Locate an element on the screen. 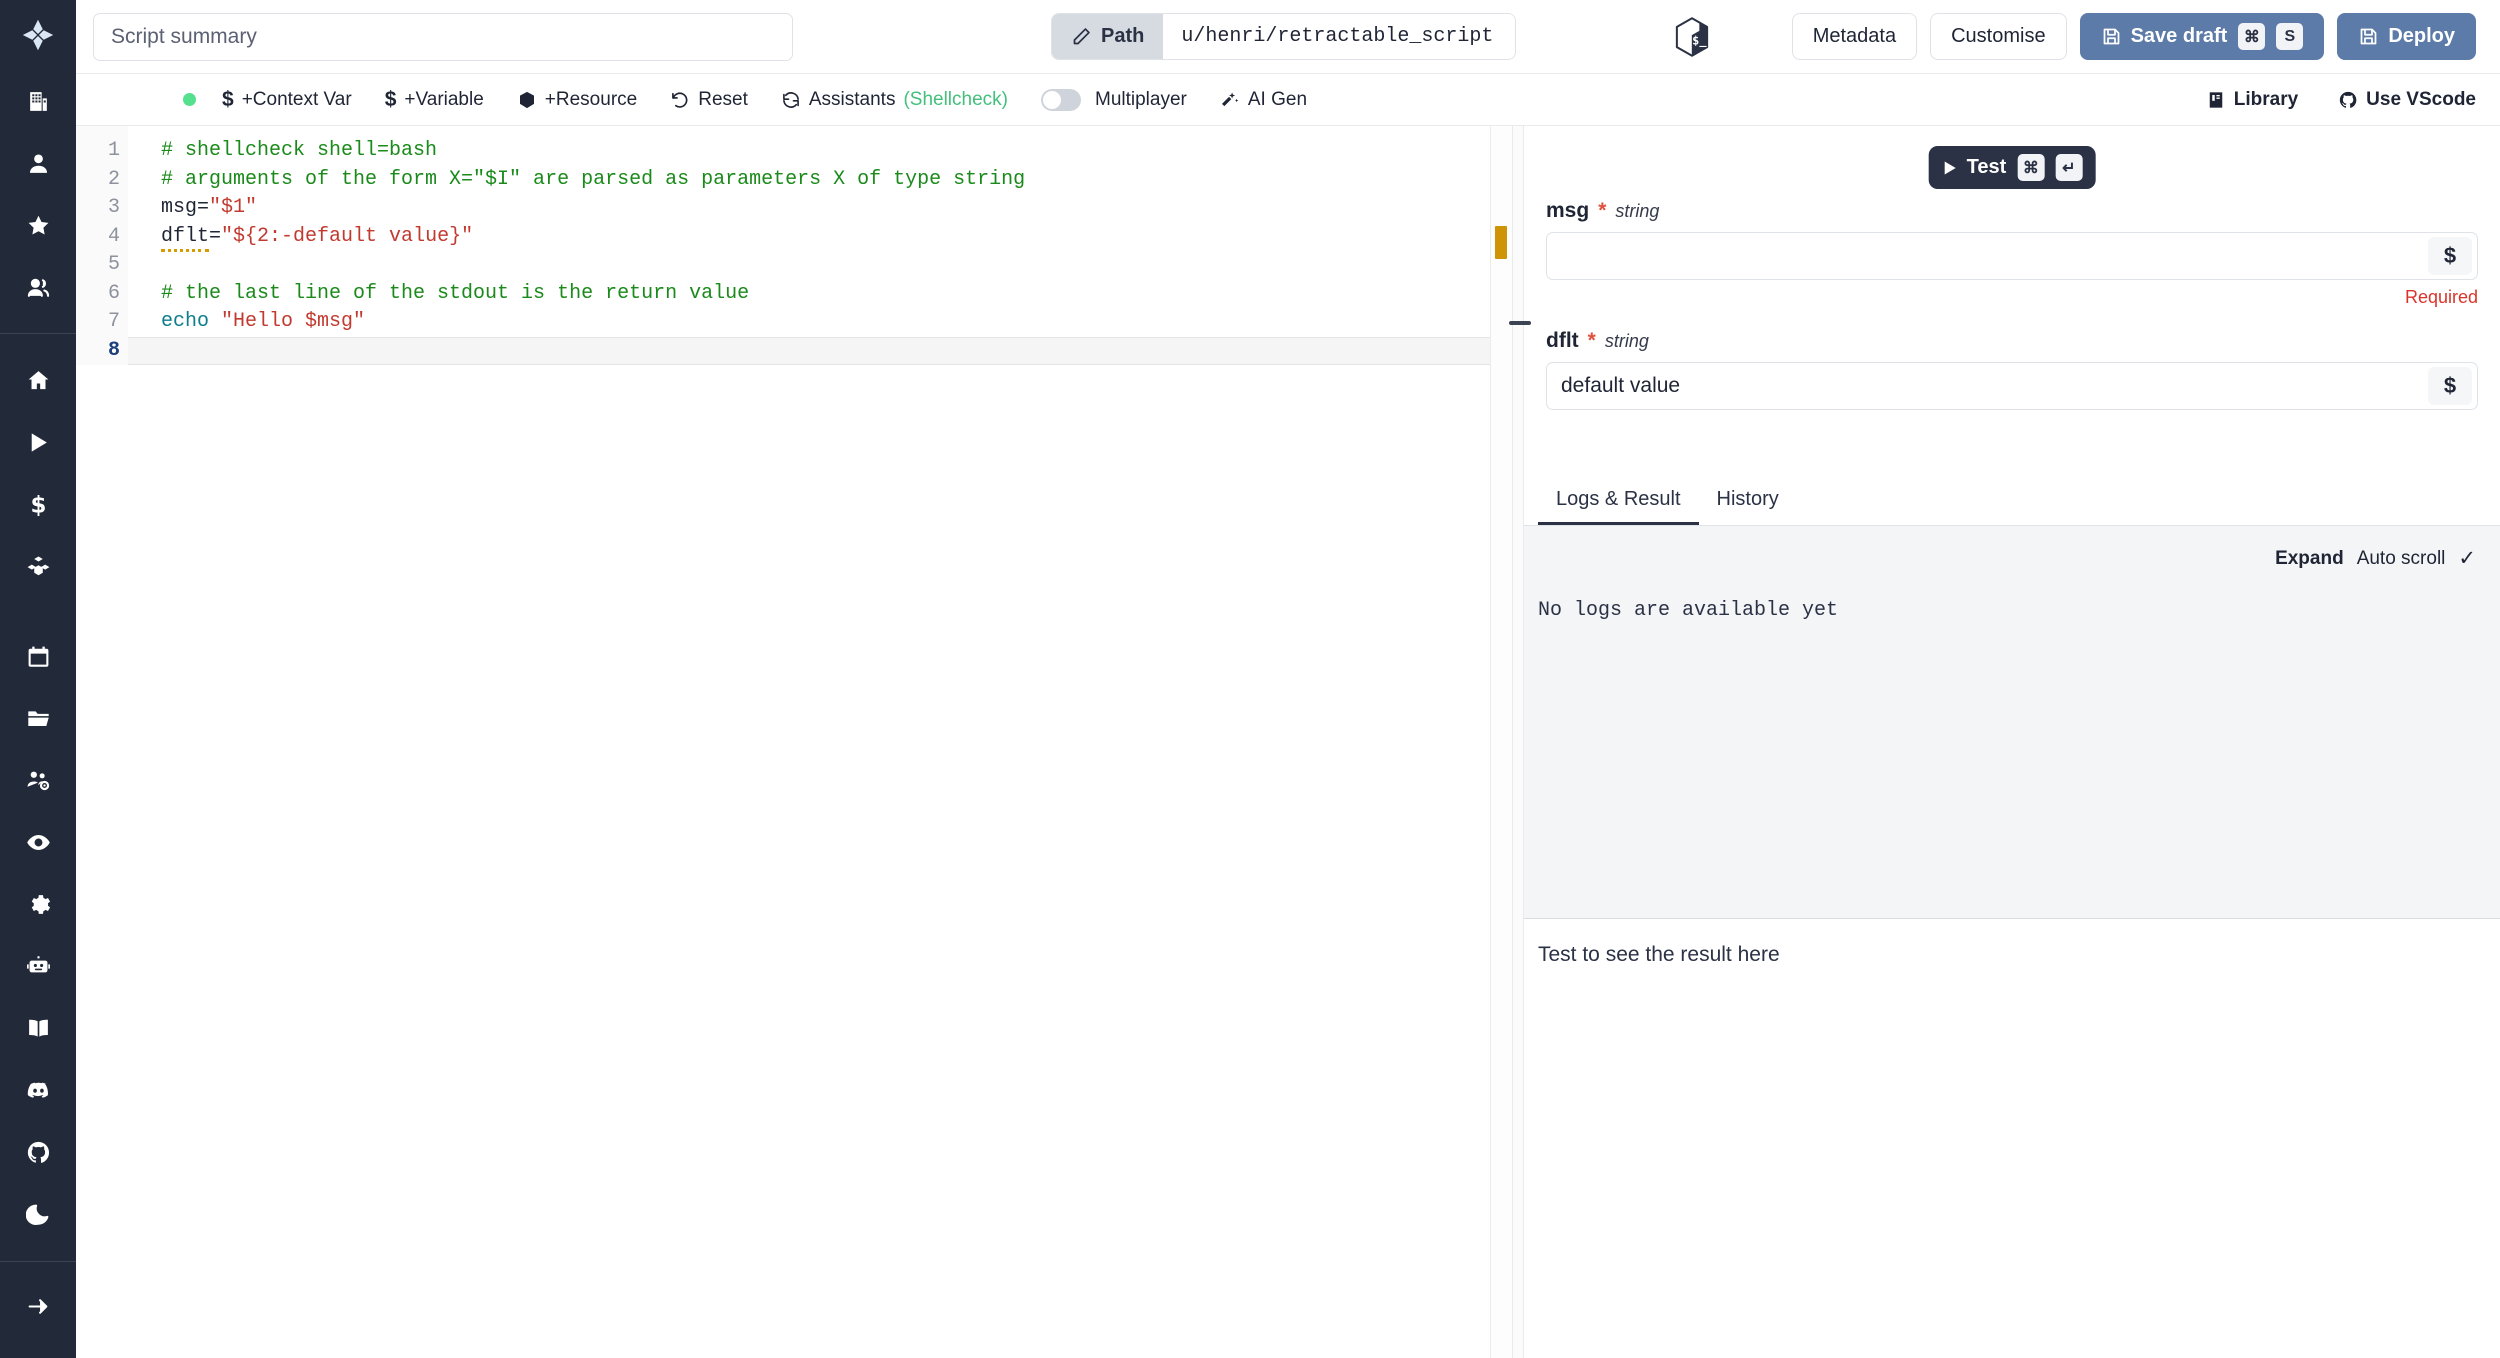  sidebar-item-favorites is located at coordinates (38, 225).